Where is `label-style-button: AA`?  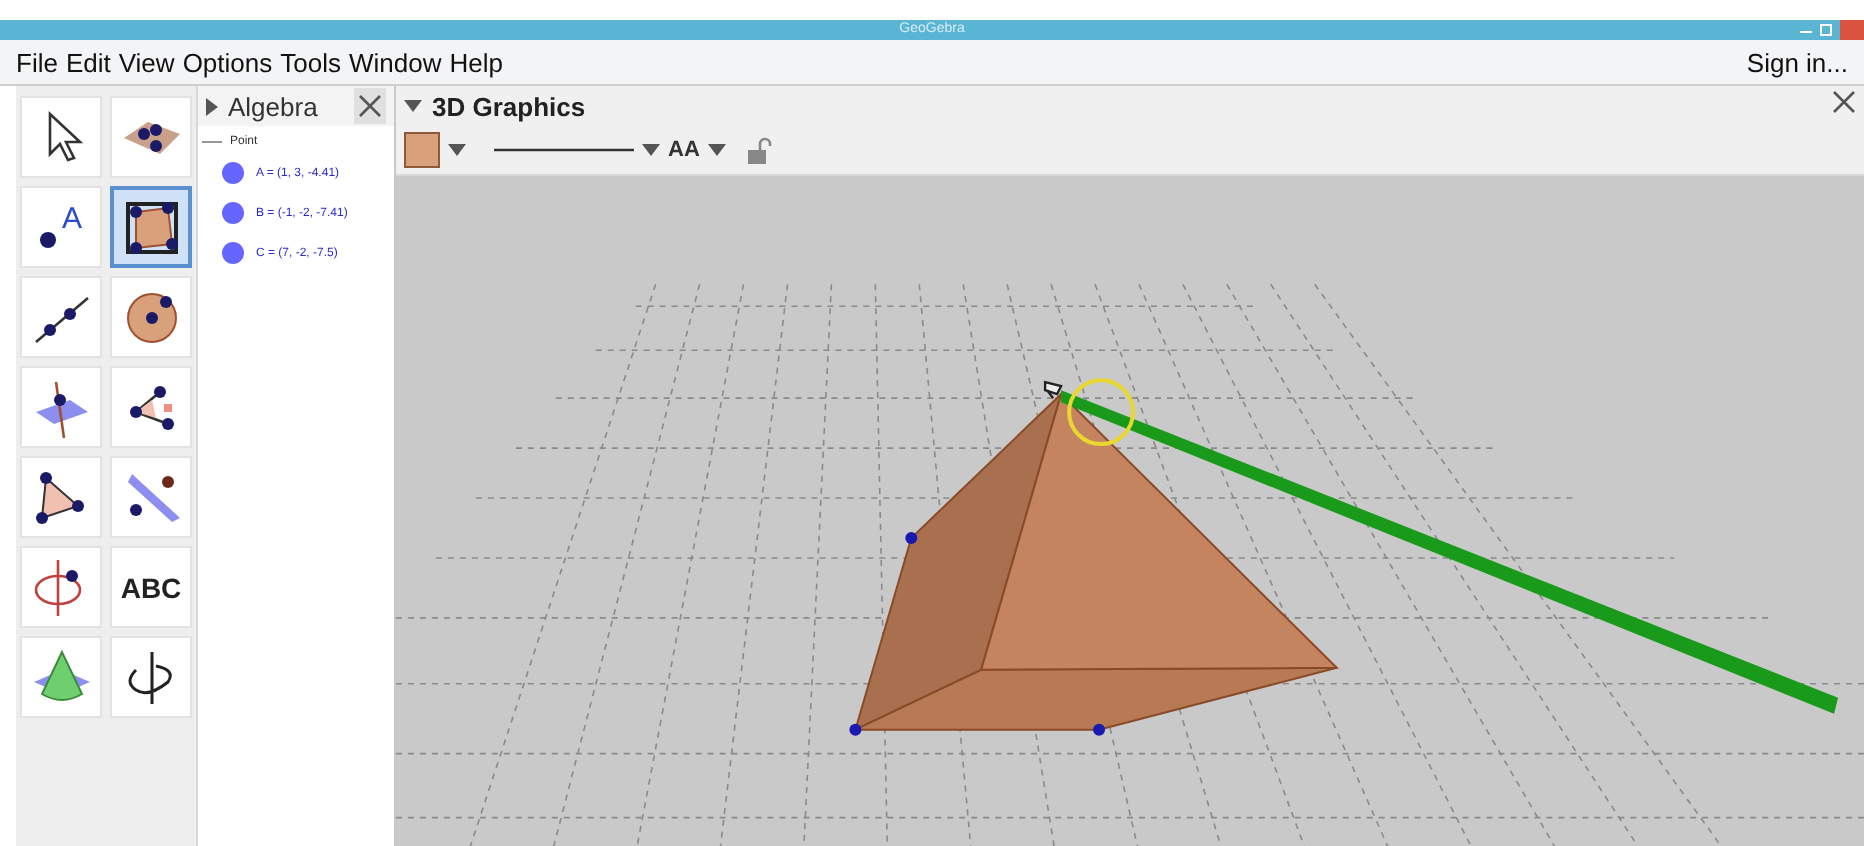 label-style-button: AA is located at coordinates (684, 150).